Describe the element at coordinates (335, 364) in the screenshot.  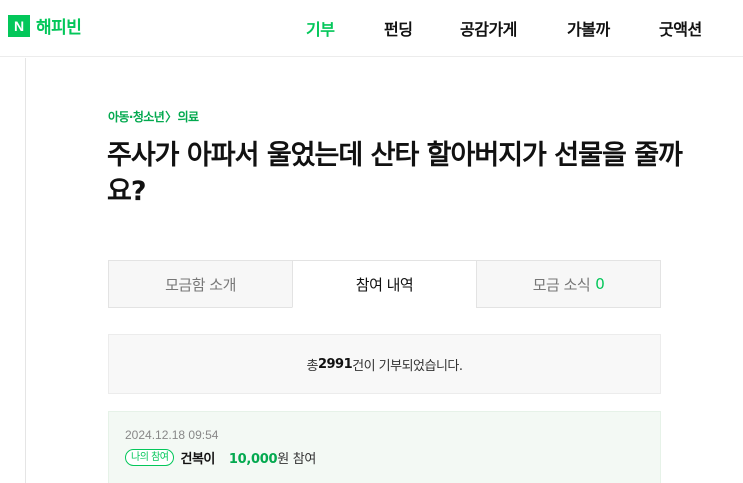
I see `summary-count: 2991` at that location.